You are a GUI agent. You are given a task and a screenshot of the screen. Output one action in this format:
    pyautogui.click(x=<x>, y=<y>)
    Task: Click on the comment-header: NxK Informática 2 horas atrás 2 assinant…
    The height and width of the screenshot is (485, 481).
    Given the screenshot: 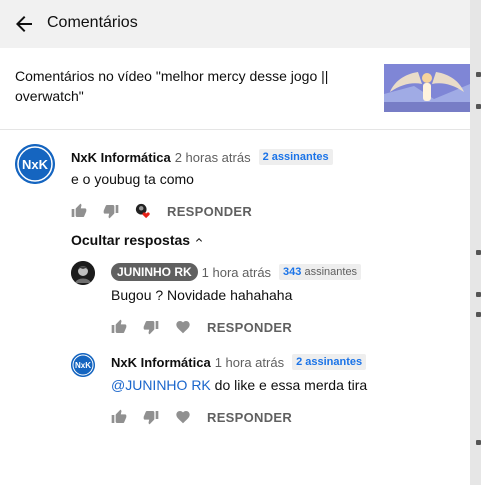 What is the action you would take?
    pyautogui.click(x=202, y=157)
    